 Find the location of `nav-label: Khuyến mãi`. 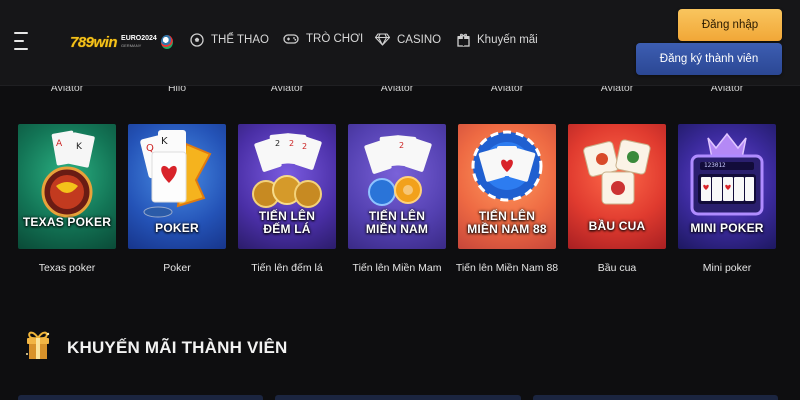

nav-label: Khuyến mãi is located at coordinates (507, 40).